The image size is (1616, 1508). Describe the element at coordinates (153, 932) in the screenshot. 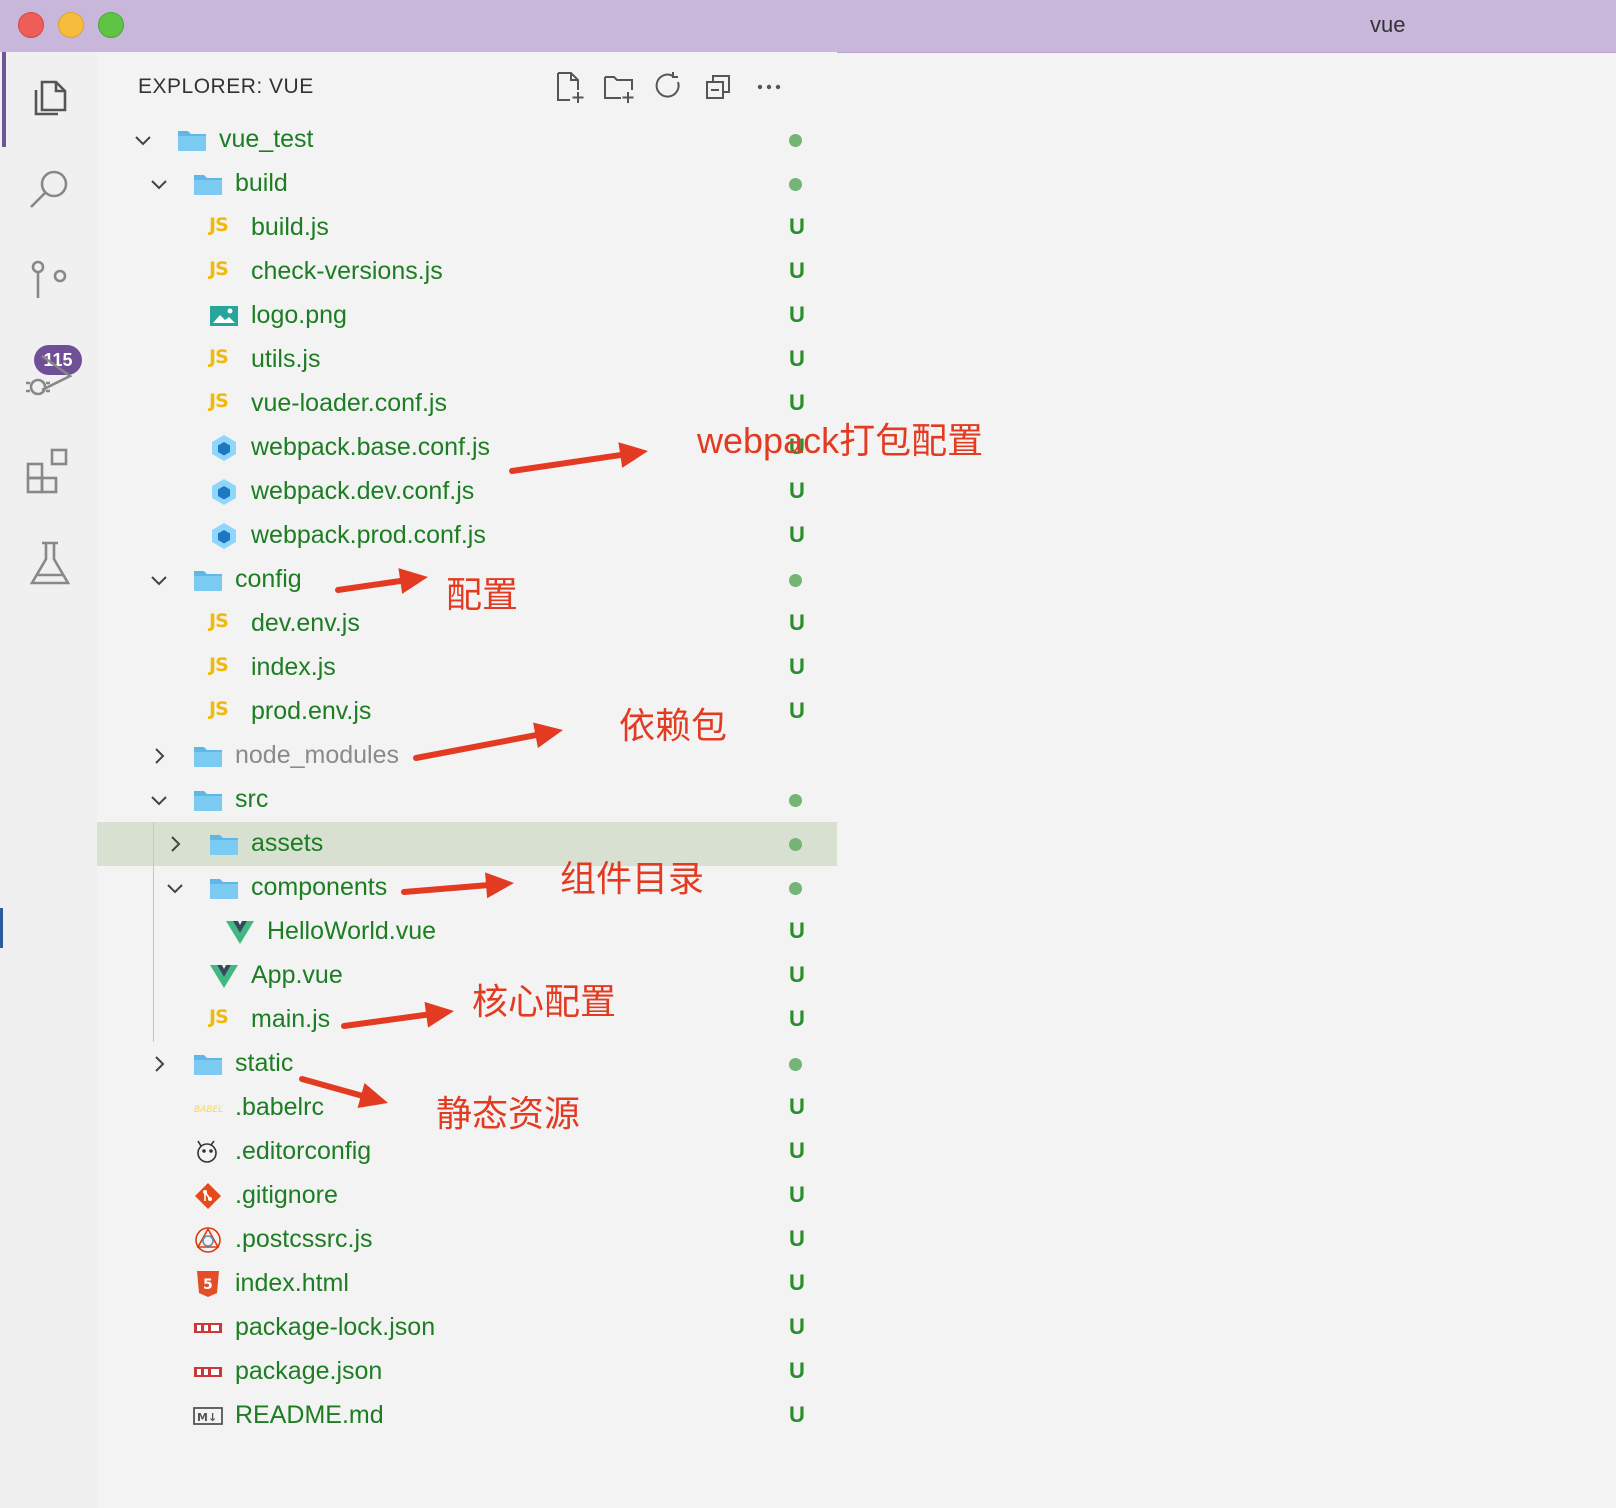

I see `indent-guide` at that location.